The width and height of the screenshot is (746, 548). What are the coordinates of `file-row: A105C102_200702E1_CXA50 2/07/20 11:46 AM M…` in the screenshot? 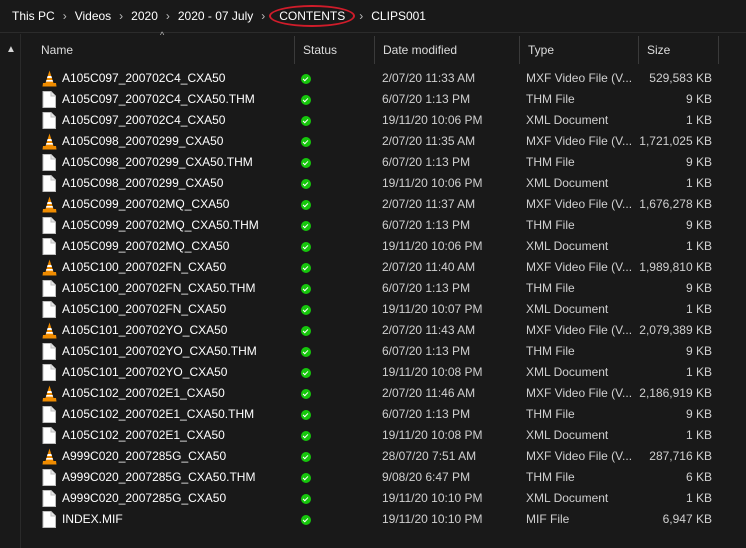 It's located at (389, 393).